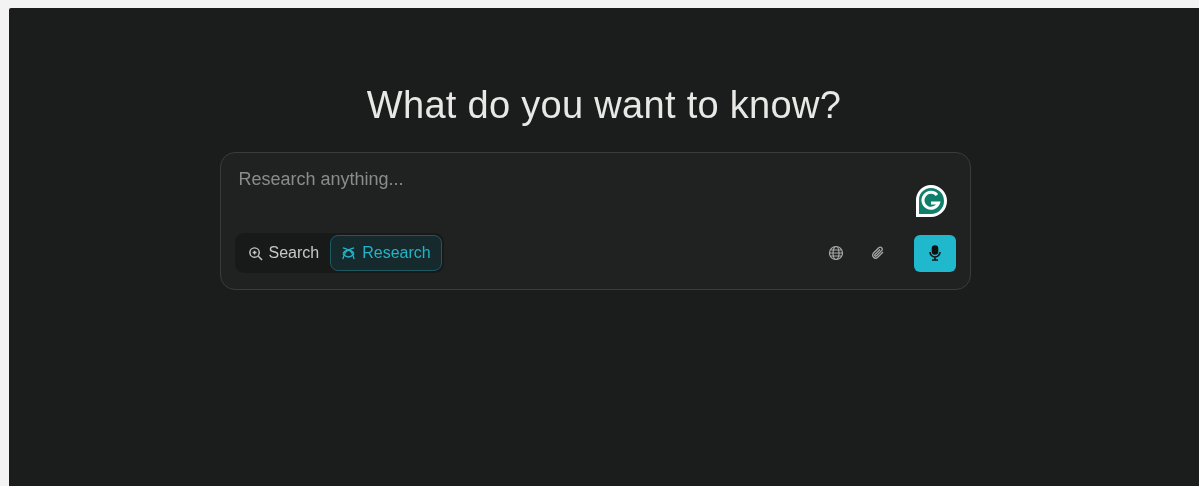 This screenshot has height=486, width=1199. Describe the element at coordinates (386, 253) in the screenshot. I see `research-mode-tab: Research` at that location.